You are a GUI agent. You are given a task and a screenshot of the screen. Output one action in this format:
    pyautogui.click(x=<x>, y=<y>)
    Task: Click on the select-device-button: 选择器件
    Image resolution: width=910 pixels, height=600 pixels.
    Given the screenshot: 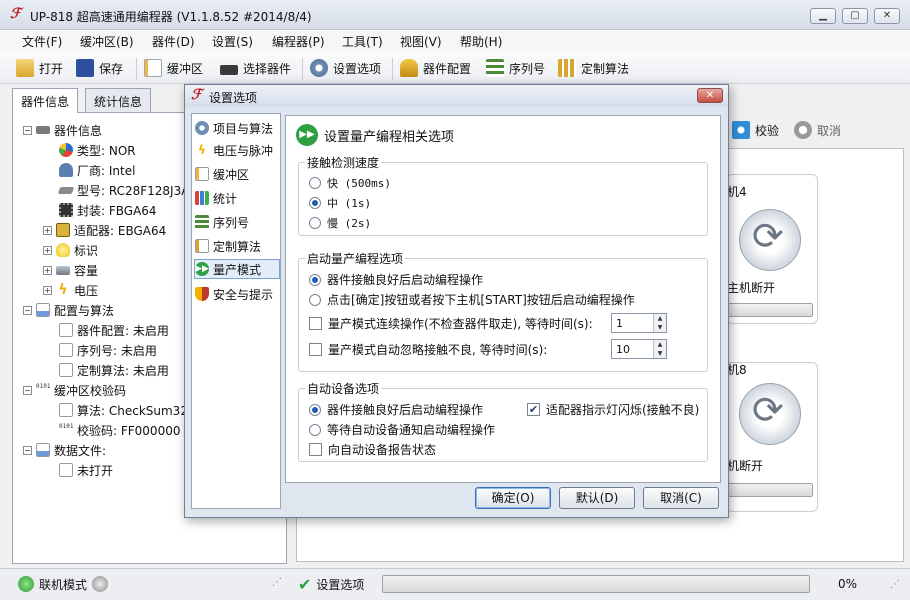 What is the action you would take?
    pyautogui.click(x=255, y=68)
    